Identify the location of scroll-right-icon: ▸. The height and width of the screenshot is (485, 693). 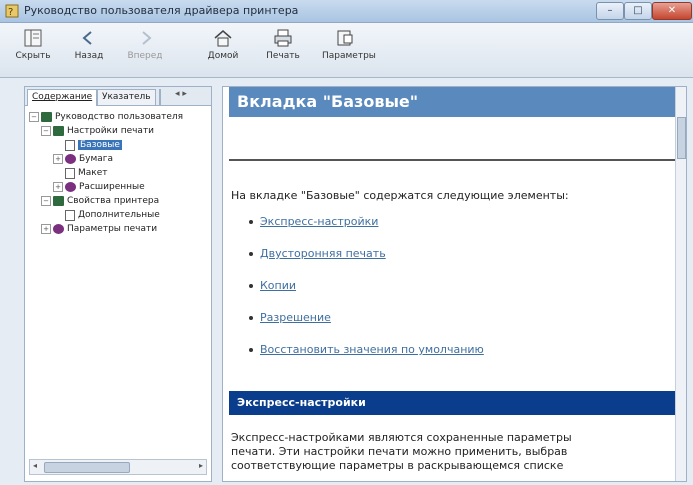
(201, 465).